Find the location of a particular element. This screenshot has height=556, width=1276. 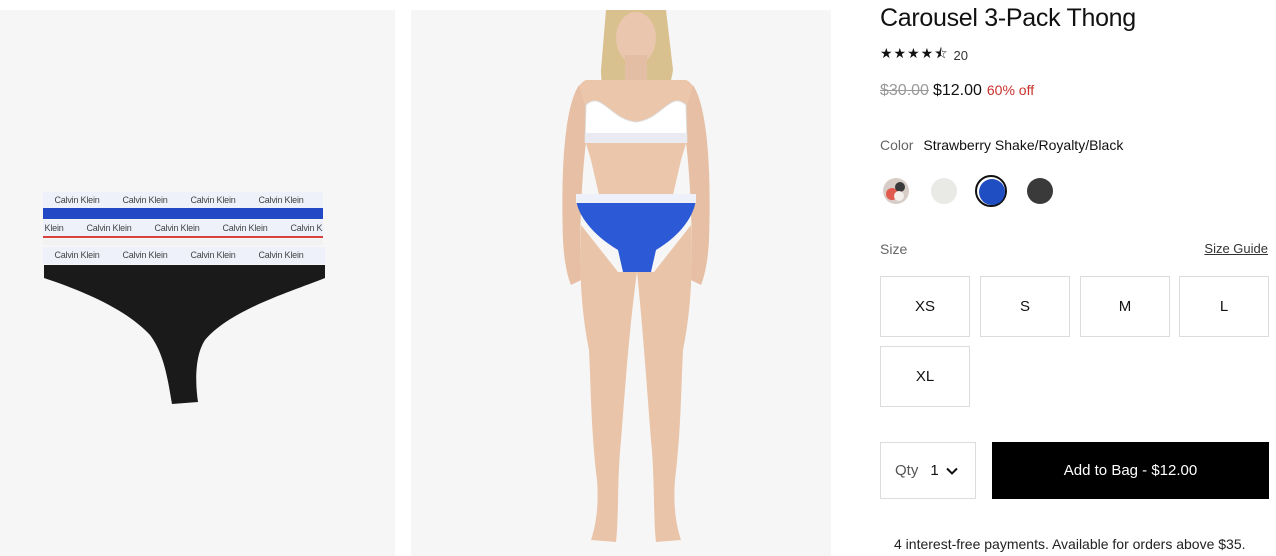

rating-count: 20 is located at coordinates (960, 55).